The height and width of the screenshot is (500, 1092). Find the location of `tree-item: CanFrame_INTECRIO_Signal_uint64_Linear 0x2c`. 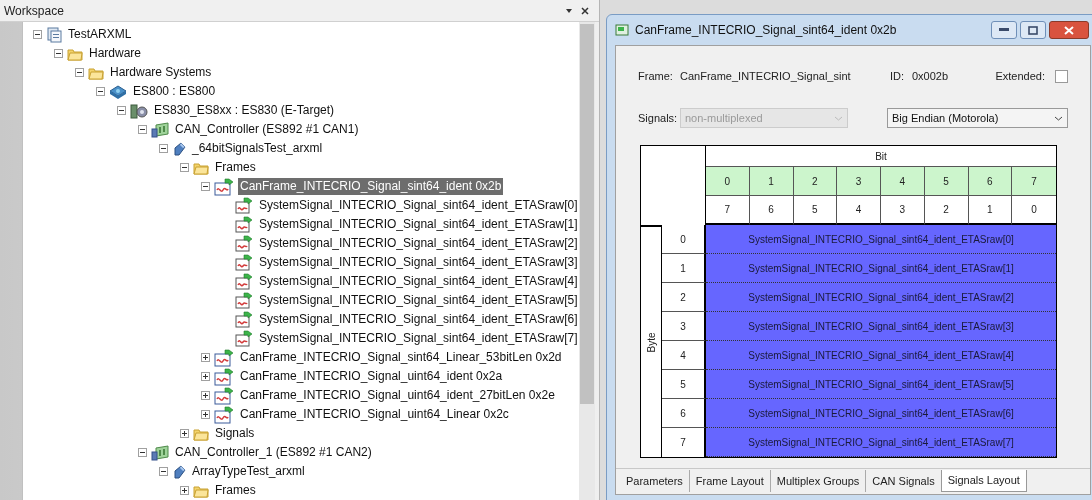

tree-item: CanFrame_INTECRIO_Signal_uint64_Linear 0x2c is located at coordinates (374, 414).